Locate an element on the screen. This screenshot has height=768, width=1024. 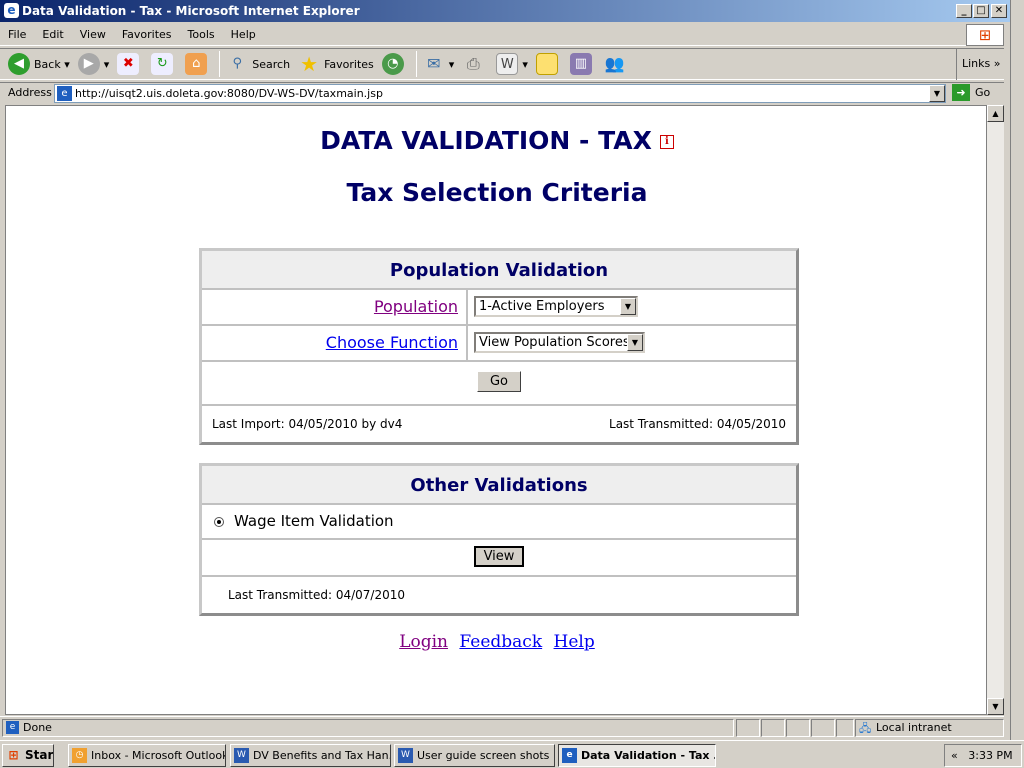
forward-arrow-icon: ▶ is located at coordinates (88, 64).